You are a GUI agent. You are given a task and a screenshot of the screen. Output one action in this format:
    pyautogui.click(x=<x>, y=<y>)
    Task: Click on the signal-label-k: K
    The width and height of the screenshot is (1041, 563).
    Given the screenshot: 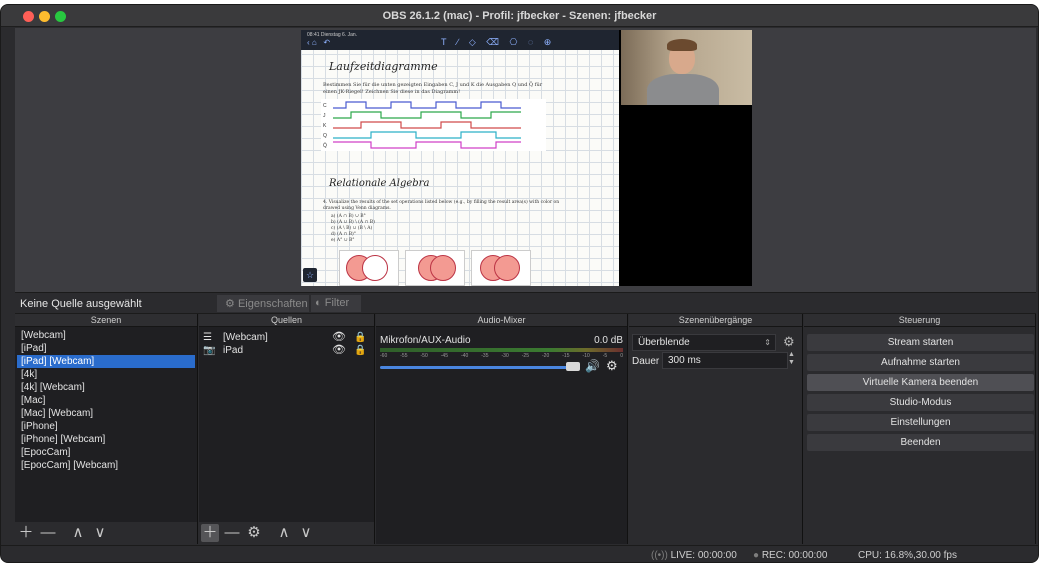 What is the action you would take?
    pyautogui.click(x=325, y=126)
    